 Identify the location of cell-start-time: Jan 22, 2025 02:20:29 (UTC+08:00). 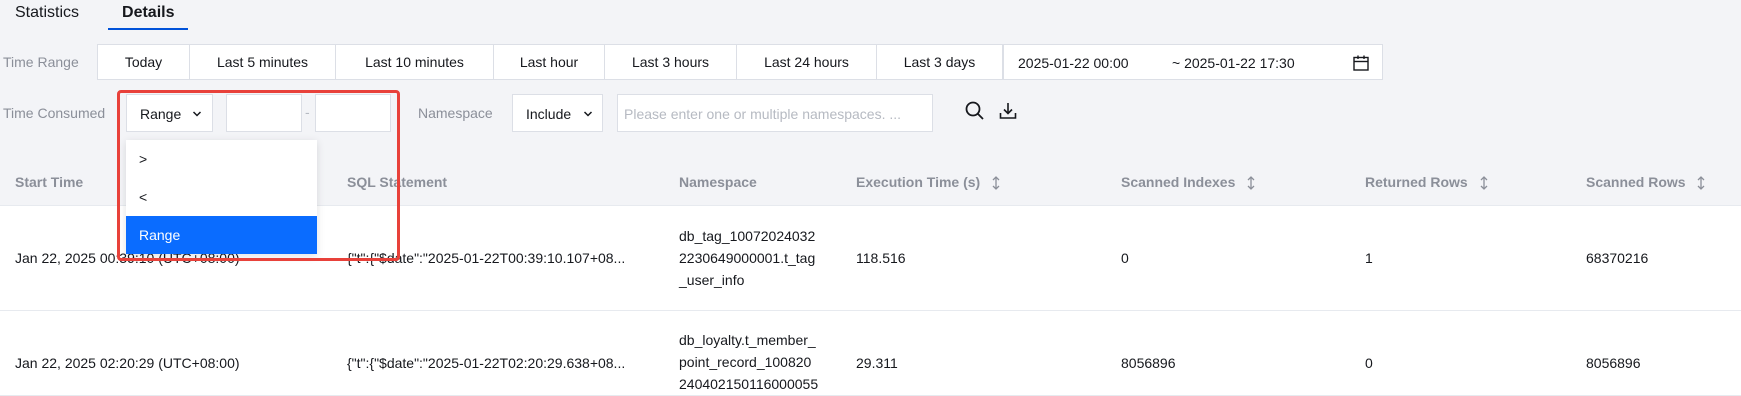
(127, 363).